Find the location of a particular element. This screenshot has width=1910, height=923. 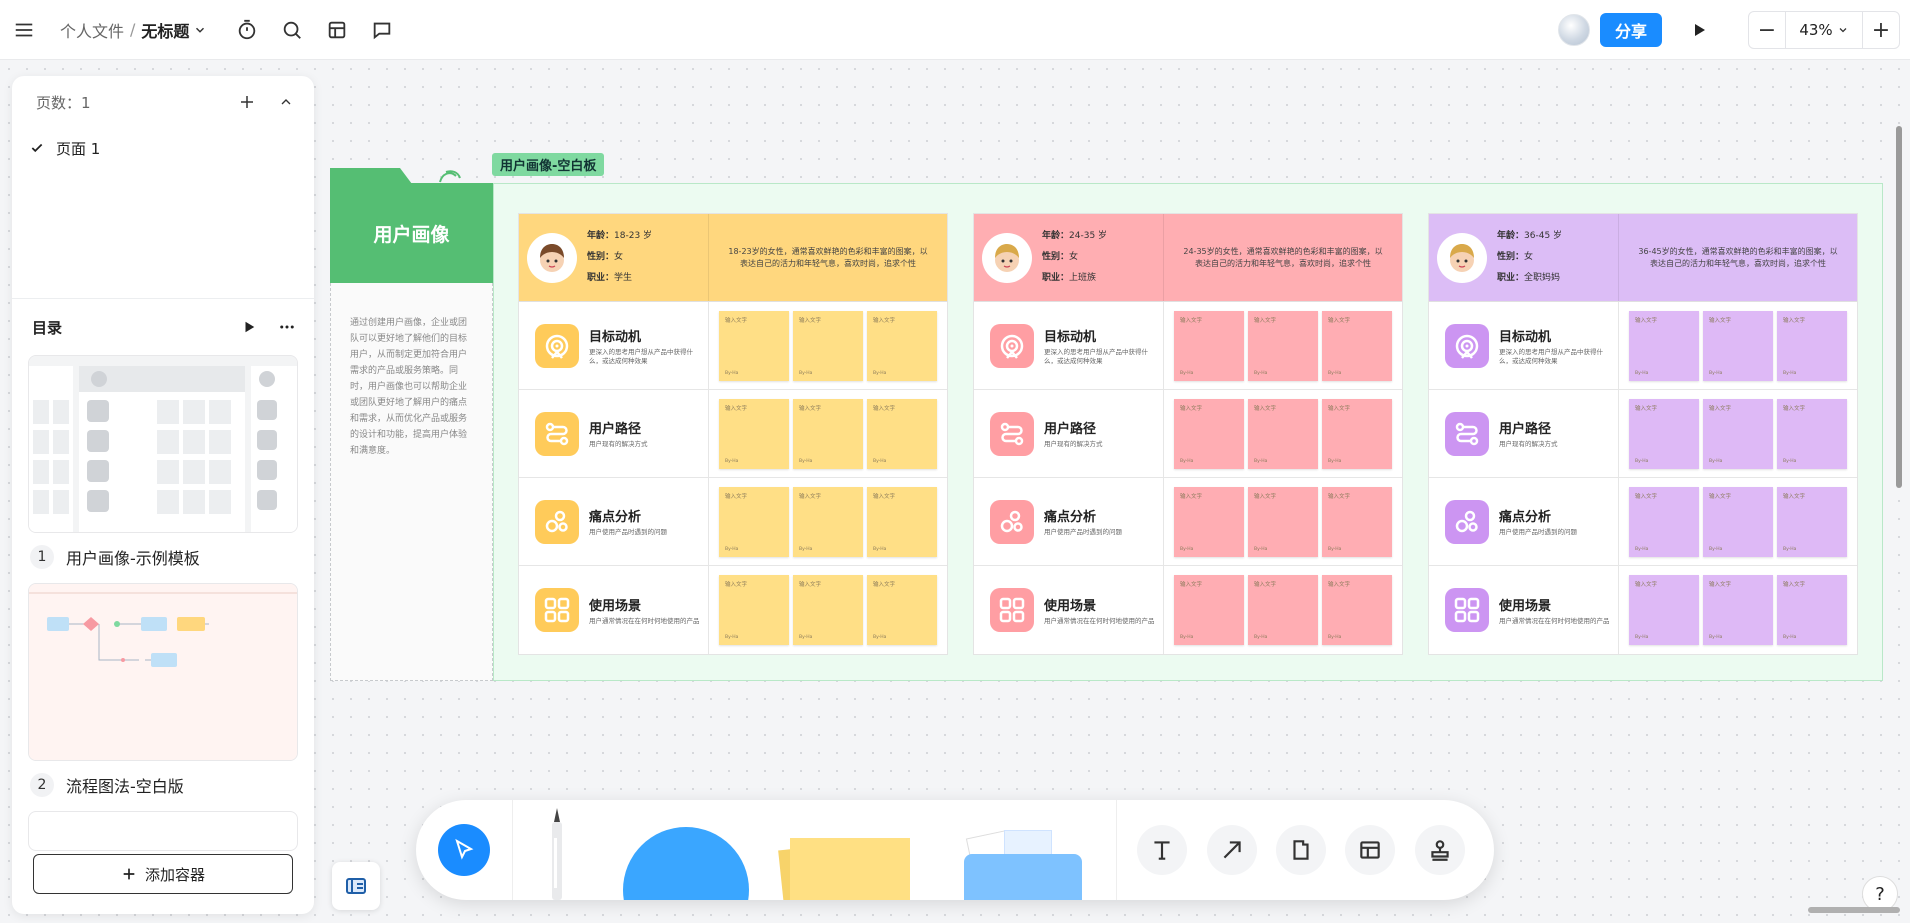

add-container-button: 添加容器 is located at coordinates (163, 874).